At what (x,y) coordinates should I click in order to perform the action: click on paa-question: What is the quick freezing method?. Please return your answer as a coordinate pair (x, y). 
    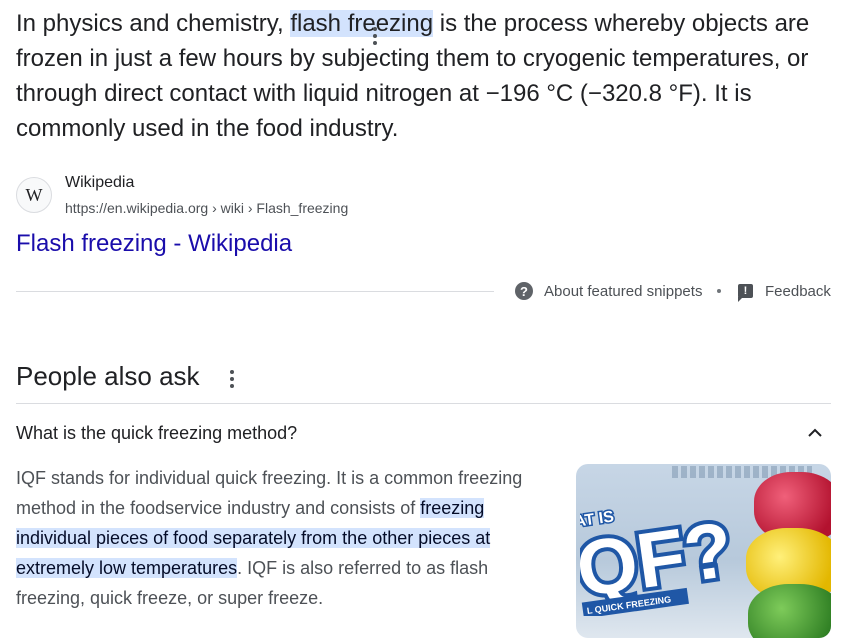
    Looking at the image, I should click on (423, 433).